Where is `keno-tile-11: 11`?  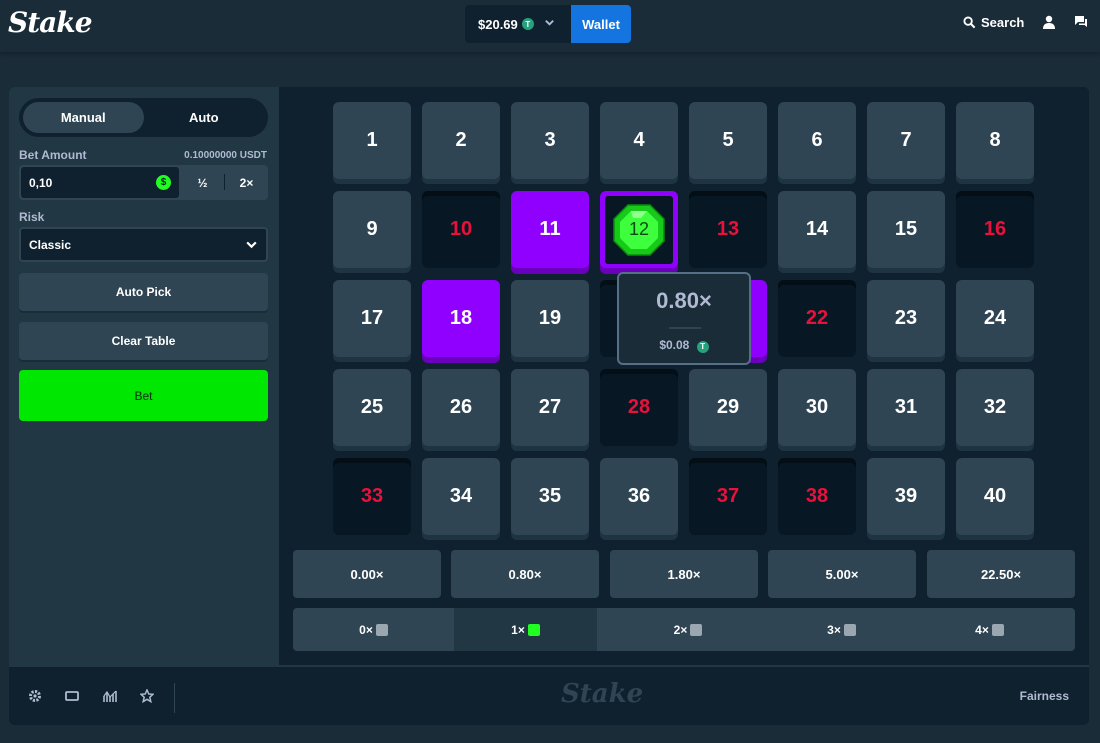 keno-tile-11: 11 is located at coordinates (550, 229).